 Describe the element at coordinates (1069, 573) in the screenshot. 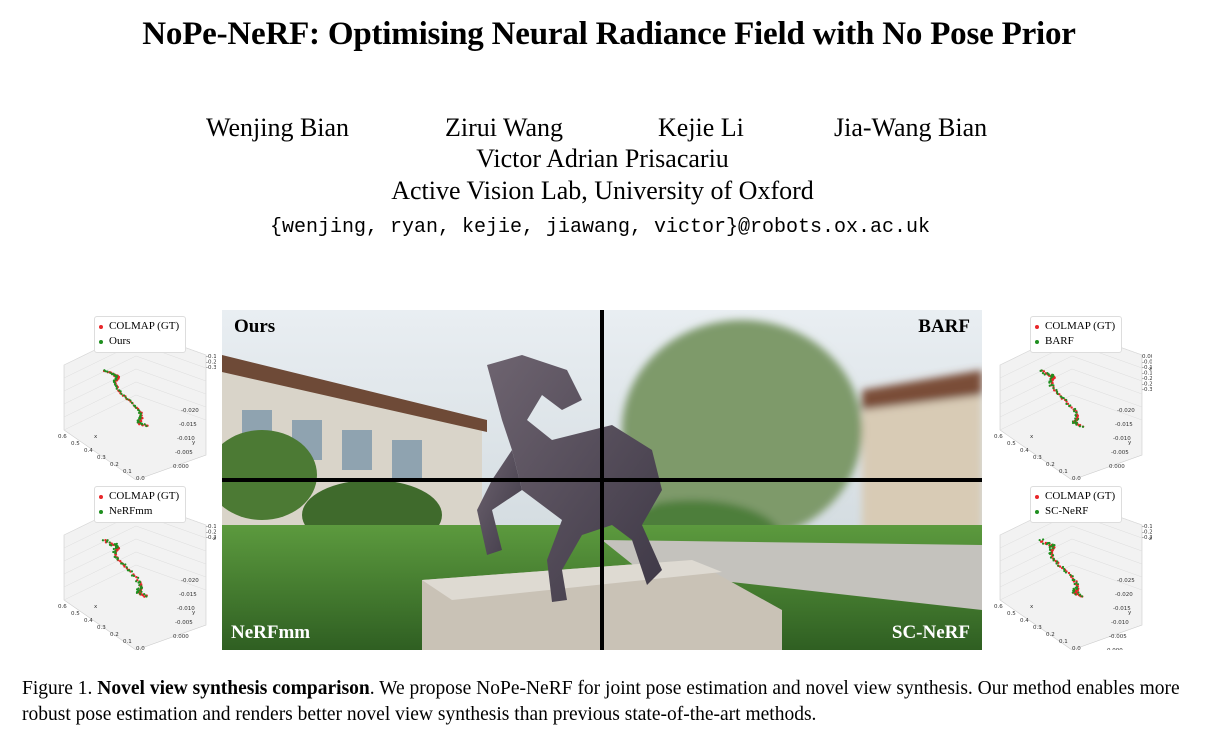

I see `trajectory-point-gt` at that location.